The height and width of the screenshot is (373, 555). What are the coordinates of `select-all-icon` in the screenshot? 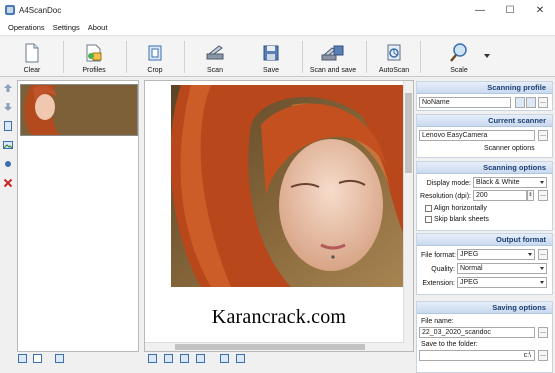 It's located at (22, 358).